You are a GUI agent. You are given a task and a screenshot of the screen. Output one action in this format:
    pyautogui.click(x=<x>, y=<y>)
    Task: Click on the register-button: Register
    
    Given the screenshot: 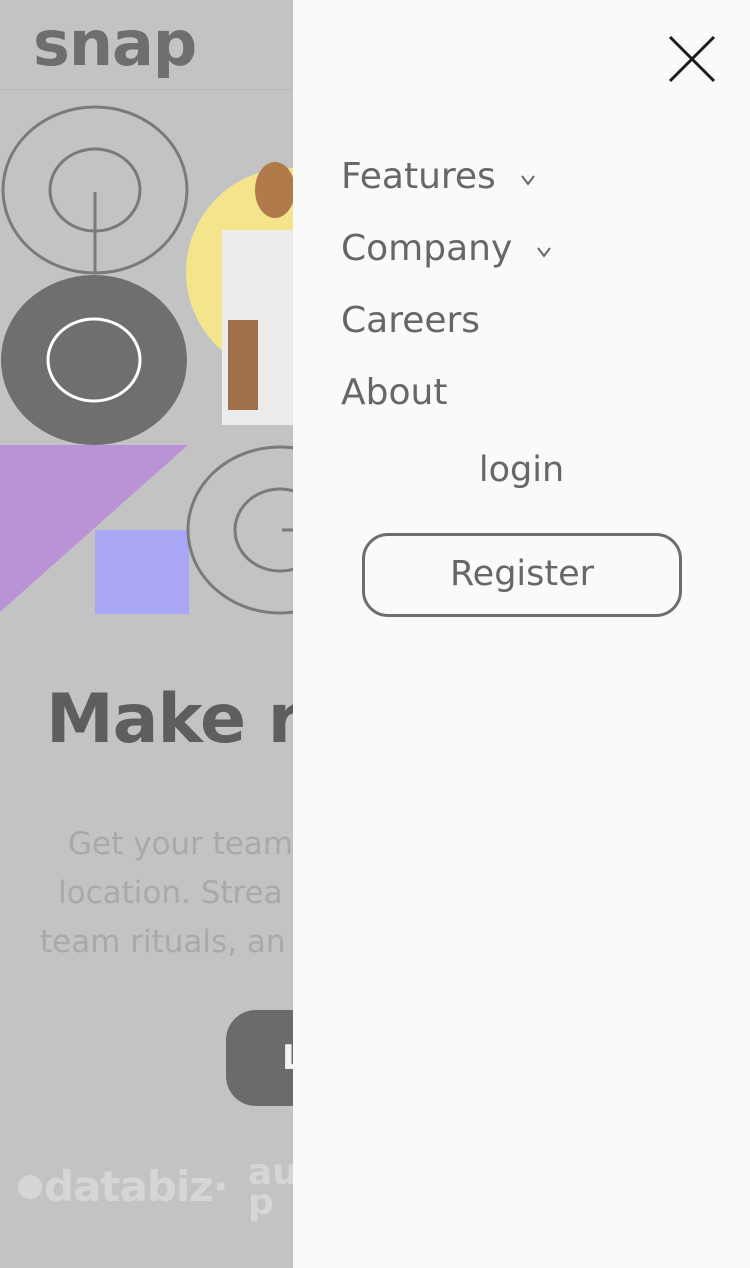 What is the action you would take?
    pyautogui.click(x=522, y=575)
    